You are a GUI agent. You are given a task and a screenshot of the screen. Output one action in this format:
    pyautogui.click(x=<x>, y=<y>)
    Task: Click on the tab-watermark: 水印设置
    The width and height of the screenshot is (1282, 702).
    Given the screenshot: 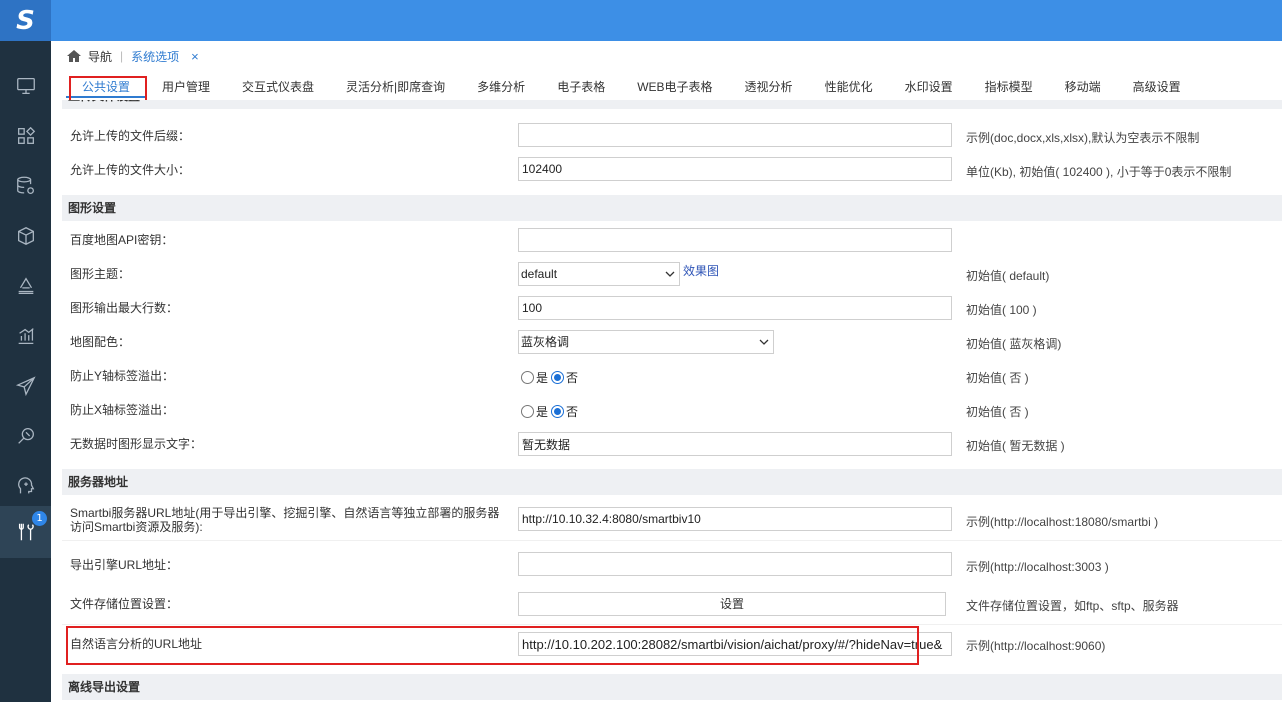 What is the action you would take?
    pyautogui.click(x=929, y=87)
    